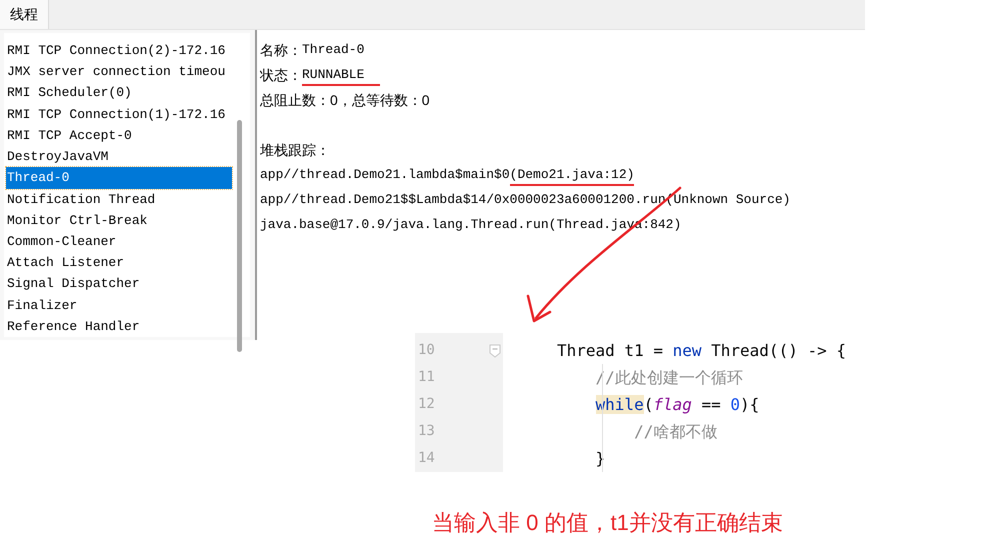 This screenshot has height=535, width=995. I want to click on thread-list-item: Attach Listener, so click(119, 263).